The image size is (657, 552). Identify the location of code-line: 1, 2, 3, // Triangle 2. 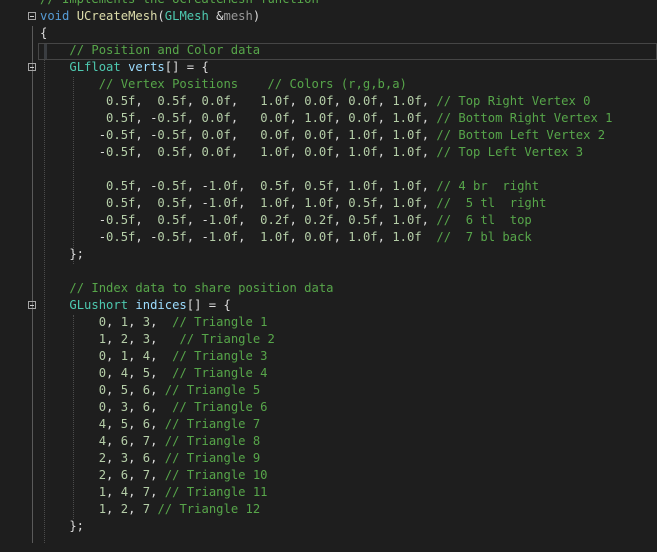
(328, 339).